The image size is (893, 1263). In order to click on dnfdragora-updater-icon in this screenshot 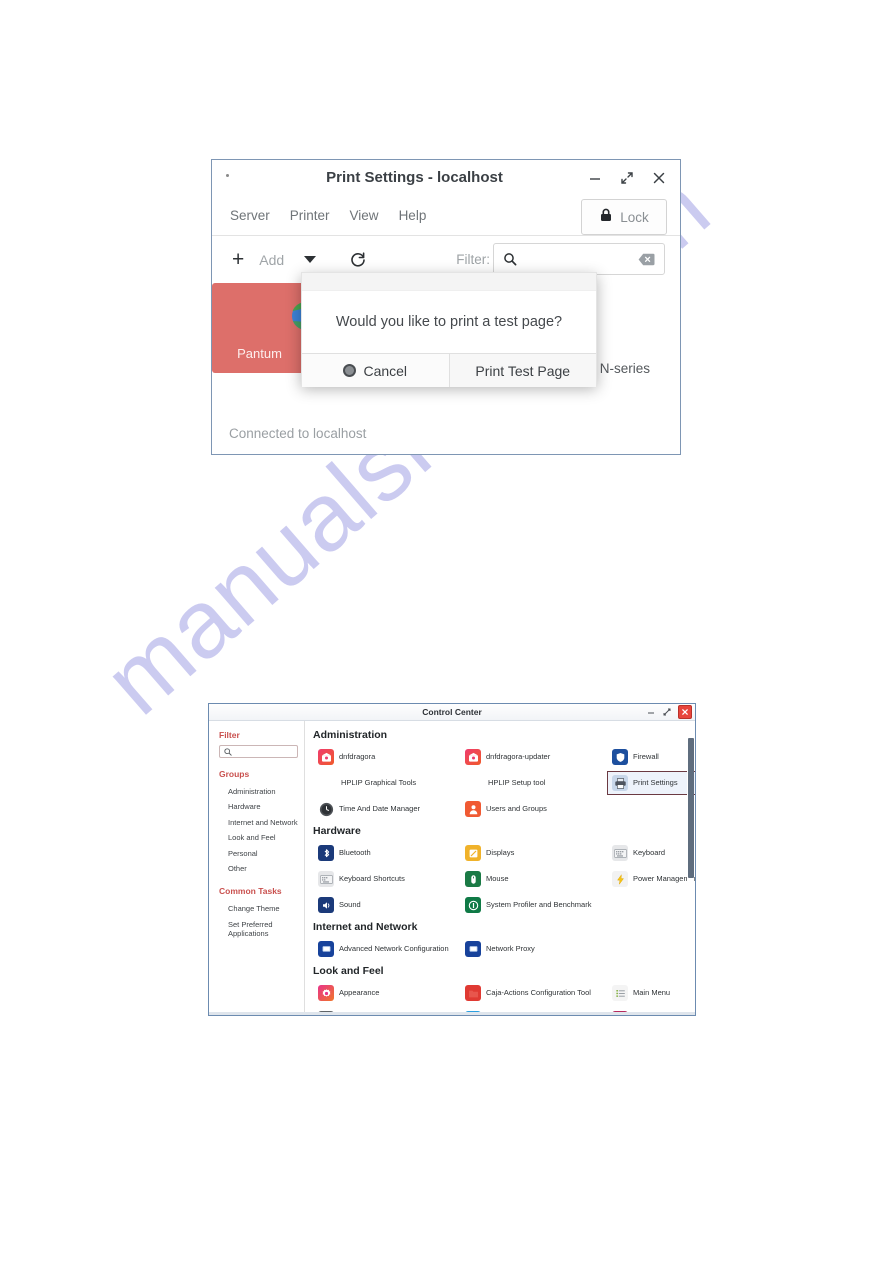, I will do `click(473, 757)`.